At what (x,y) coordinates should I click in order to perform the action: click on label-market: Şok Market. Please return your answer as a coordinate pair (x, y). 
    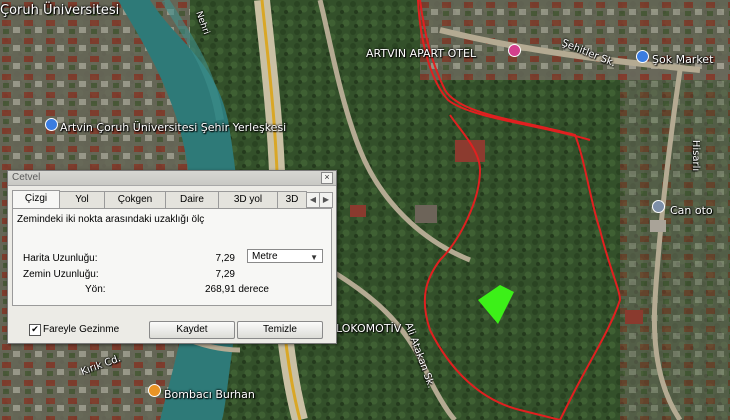
    Looking at the image, I should click on (683, 59).